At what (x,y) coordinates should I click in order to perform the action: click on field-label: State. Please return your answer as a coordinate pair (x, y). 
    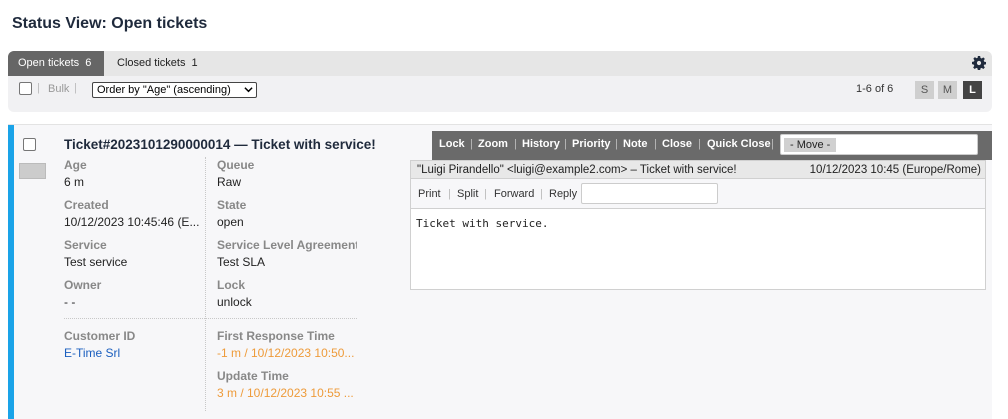
    Looking at the image, I should click on (232, 205).